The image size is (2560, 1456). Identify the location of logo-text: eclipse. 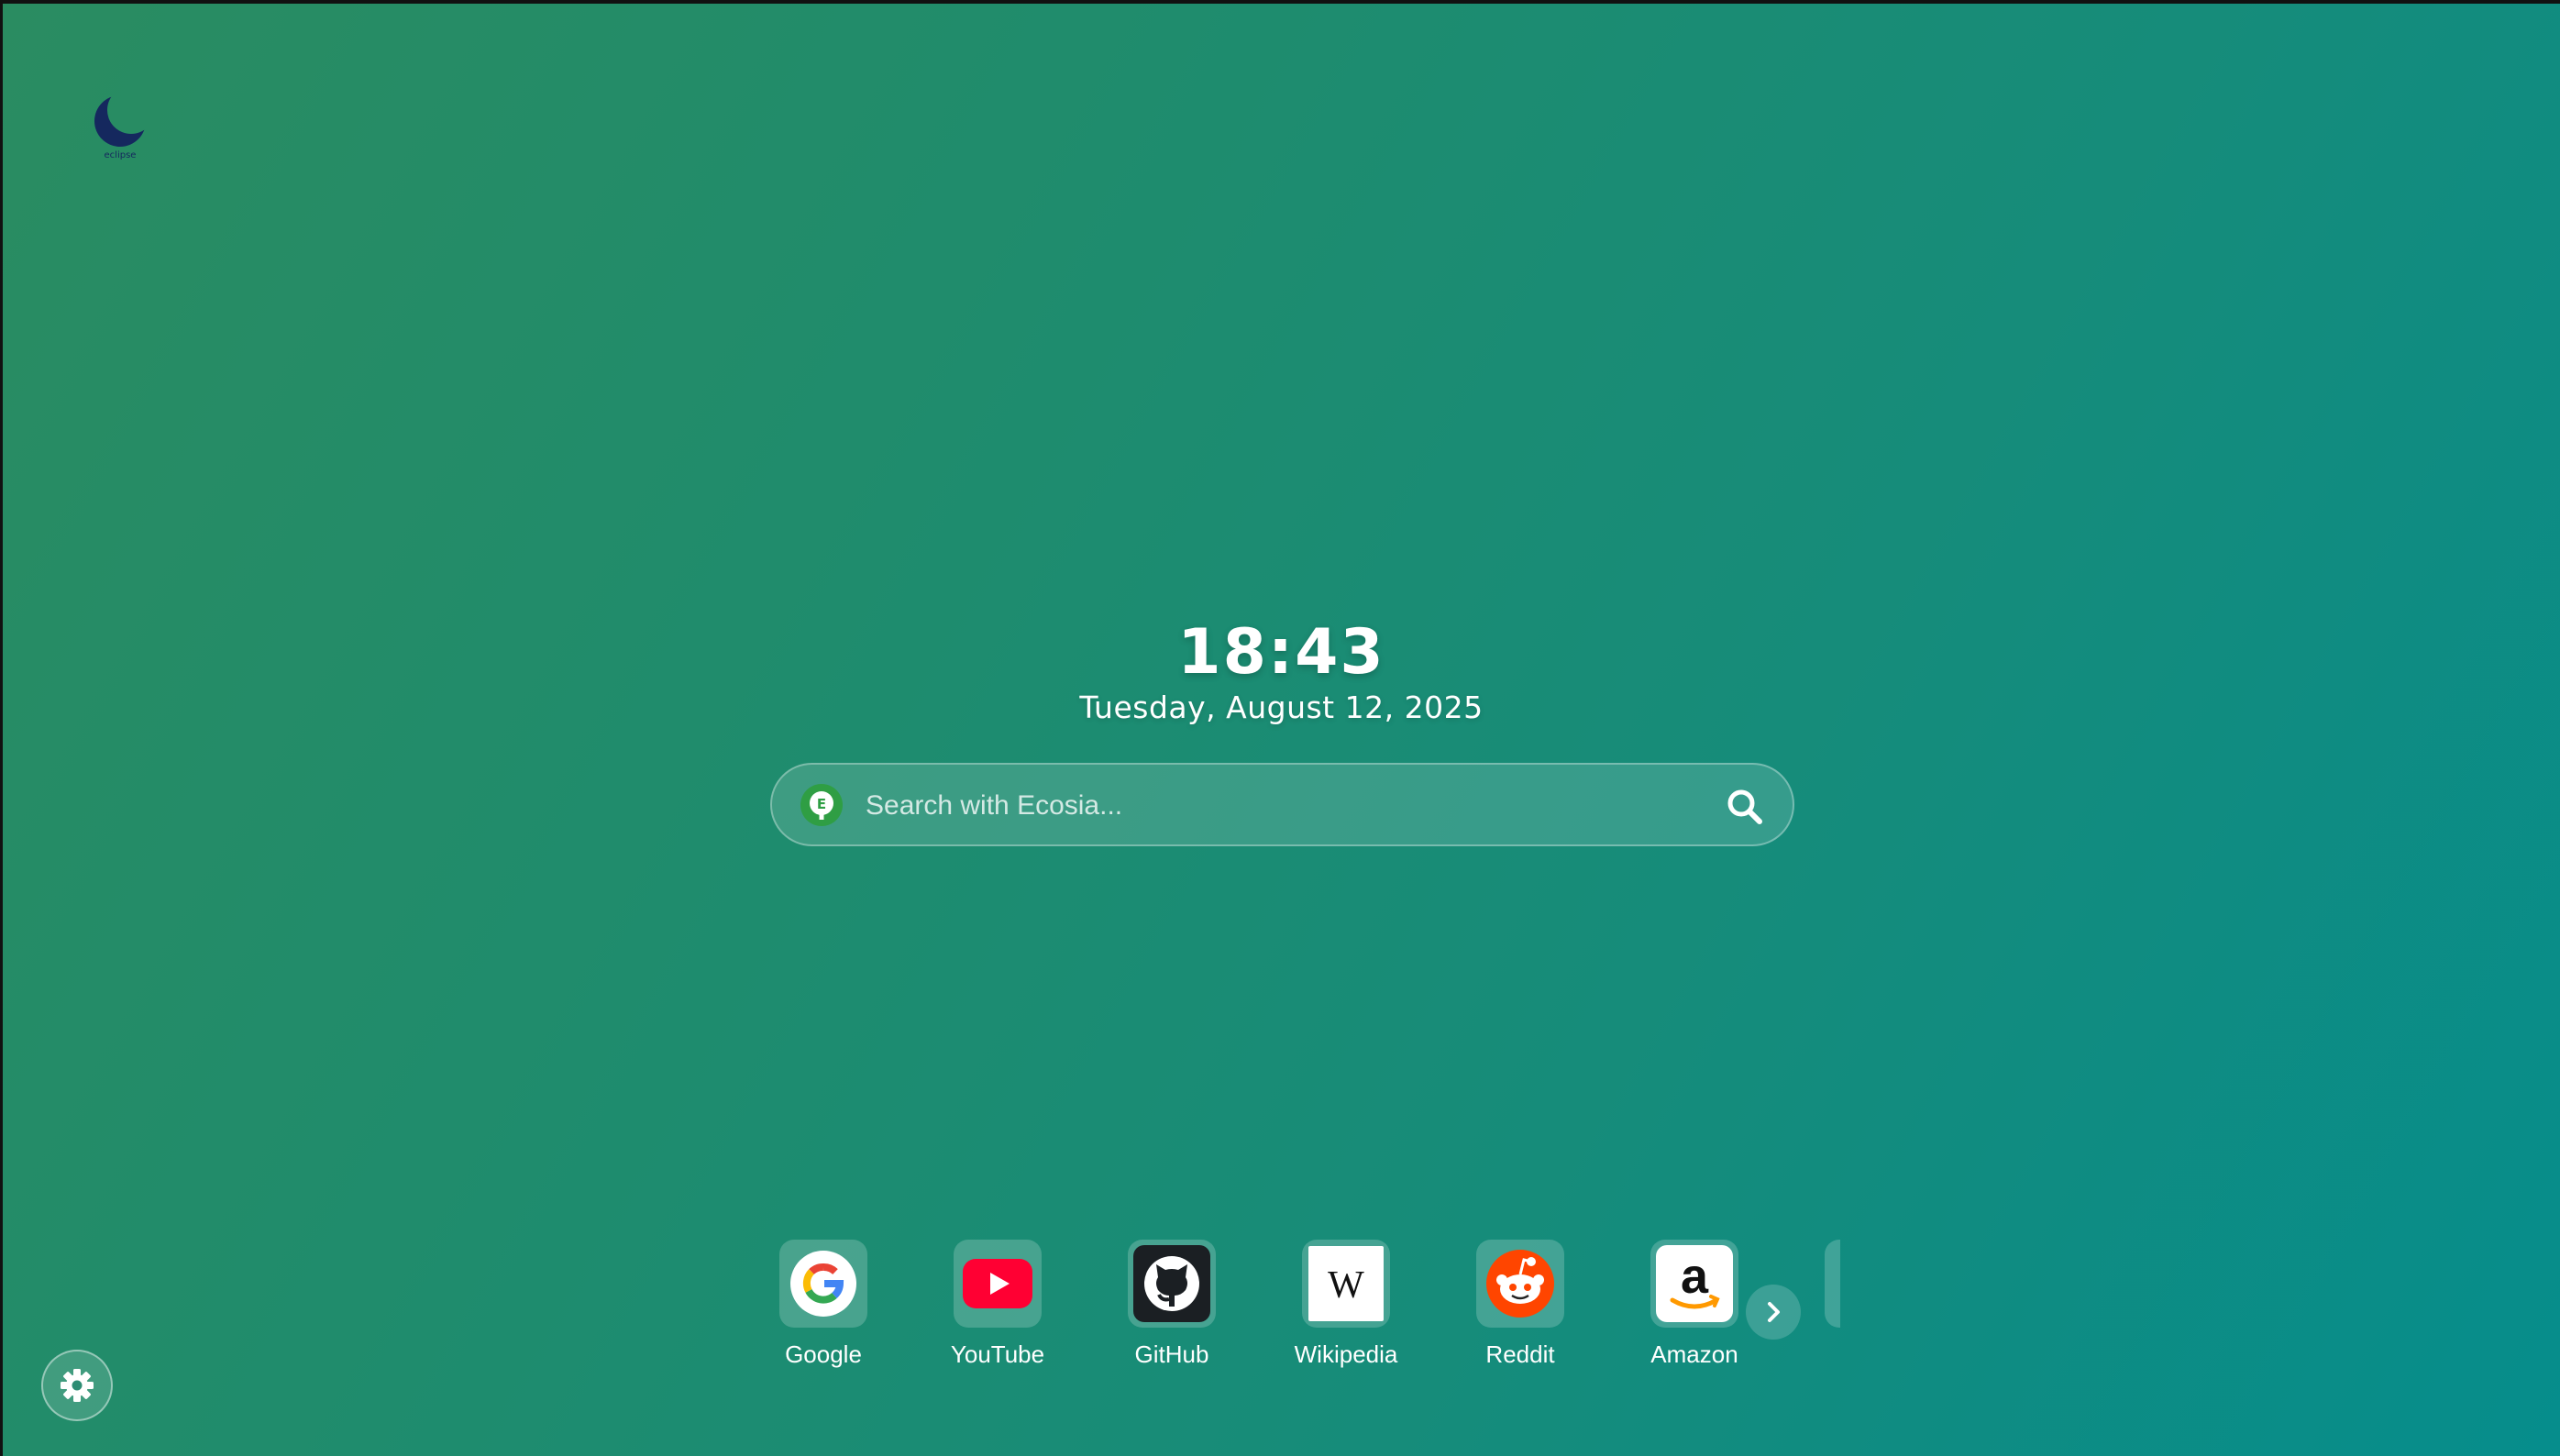
(120, 155).